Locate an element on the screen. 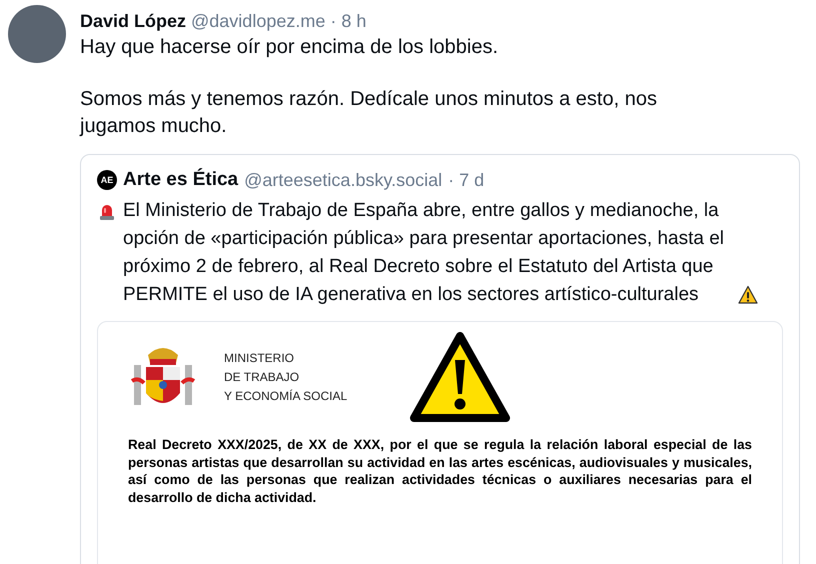  quoted-post-time: · 7 d is located at coordinates (466, 180).